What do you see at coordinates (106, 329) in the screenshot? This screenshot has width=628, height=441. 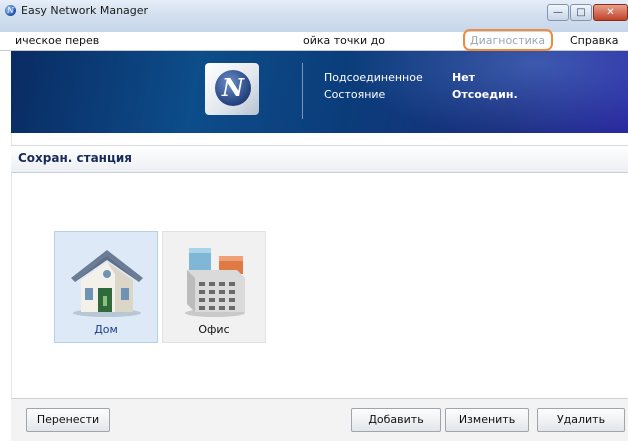 I see `station-home-label: Дом` at bounding box center [106, 329].